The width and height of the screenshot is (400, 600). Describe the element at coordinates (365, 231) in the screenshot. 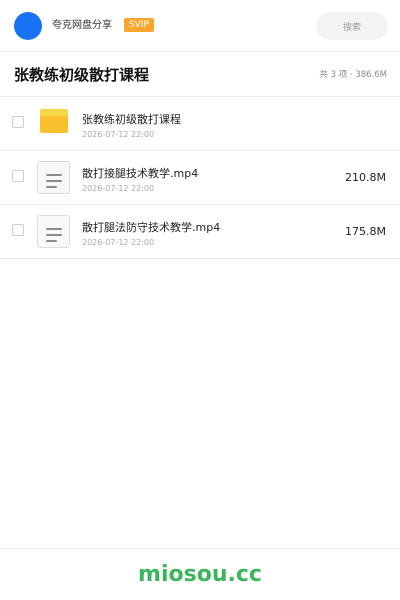

I see `file-size: 175.8M` at that location.